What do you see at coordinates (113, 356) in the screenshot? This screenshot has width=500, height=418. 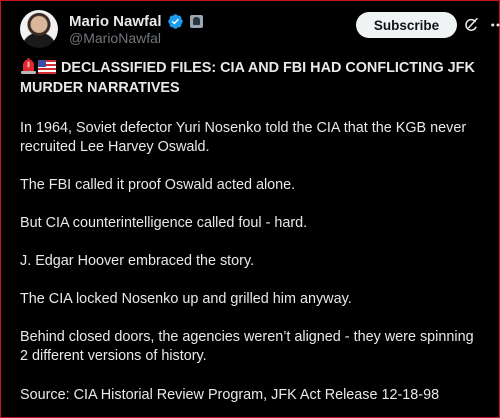 I see `paragraph-line: 2 different versions of history.` at bounding box center [113, 356].